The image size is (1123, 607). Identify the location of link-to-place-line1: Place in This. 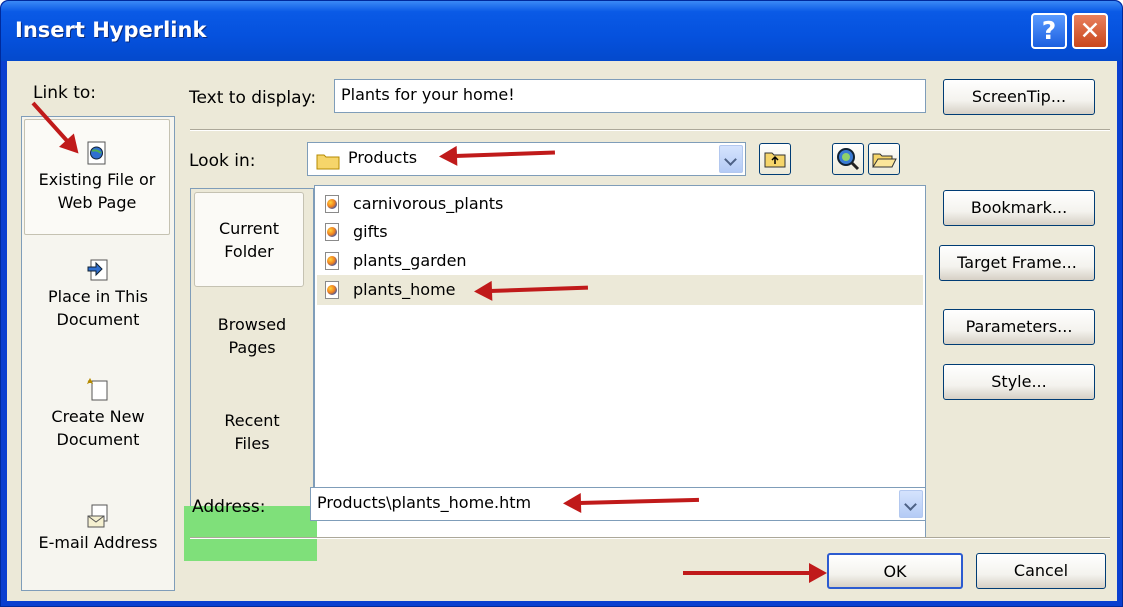
(98, 296).